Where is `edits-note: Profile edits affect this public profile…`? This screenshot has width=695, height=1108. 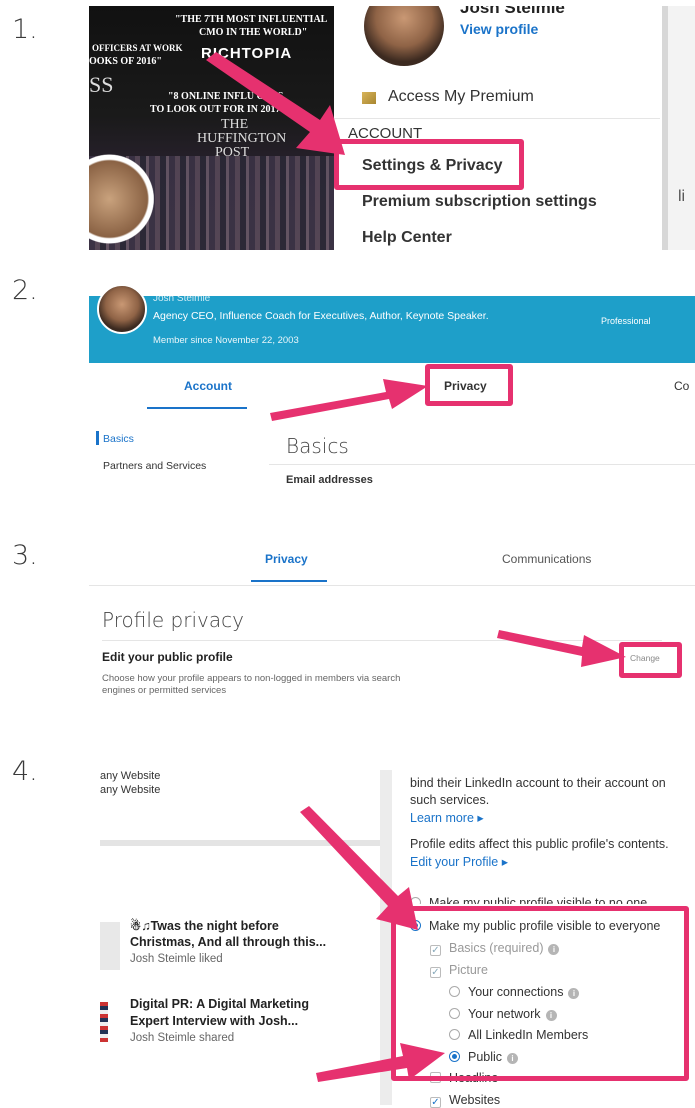 edits-note: Profile edits affect this public profile… is located at coordinates (539, 844).